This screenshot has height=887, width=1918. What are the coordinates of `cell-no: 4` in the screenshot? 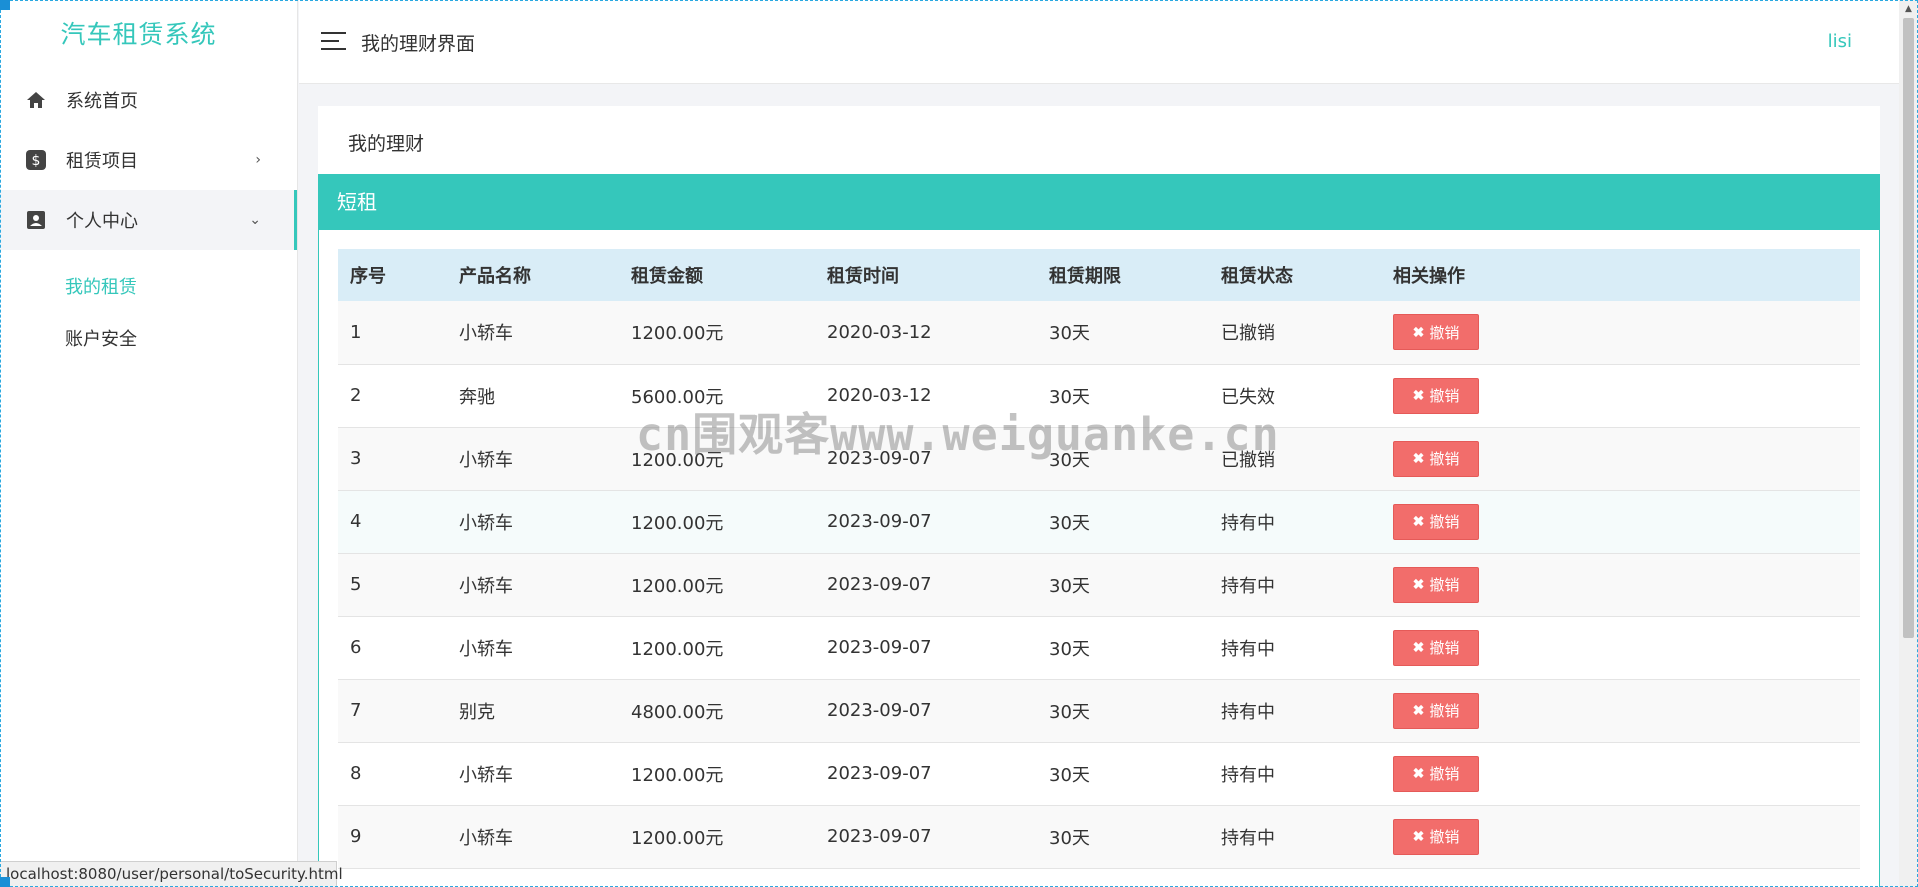 It's located at (356, 521).